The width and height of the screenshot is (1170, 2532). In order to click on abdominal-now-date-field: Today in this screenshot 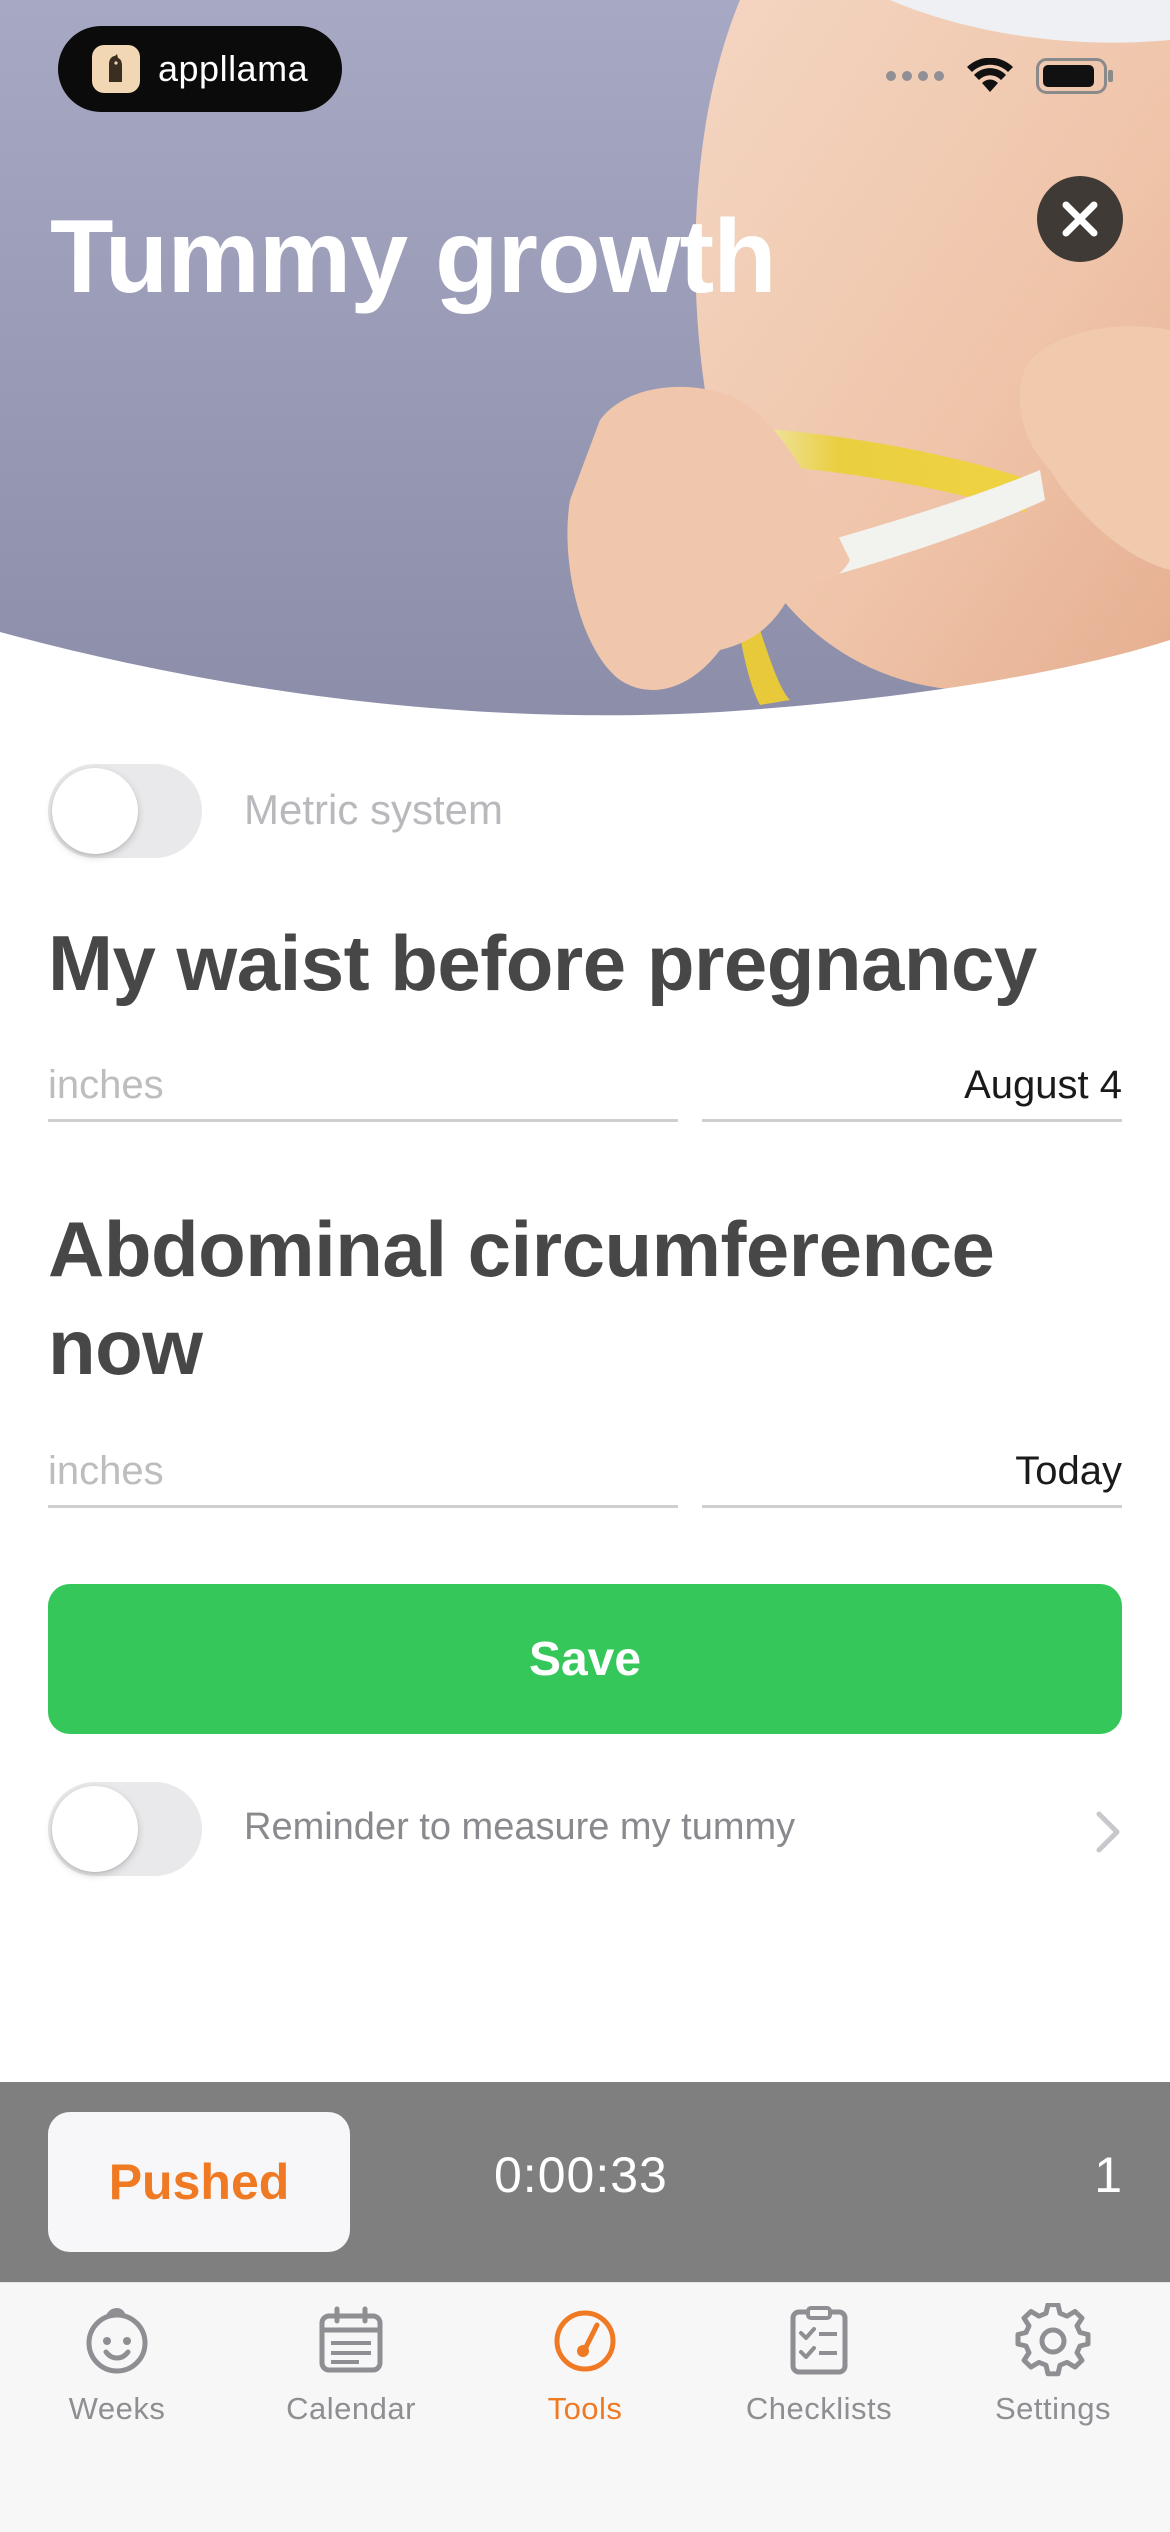, I will do `click(912, 1473)`.